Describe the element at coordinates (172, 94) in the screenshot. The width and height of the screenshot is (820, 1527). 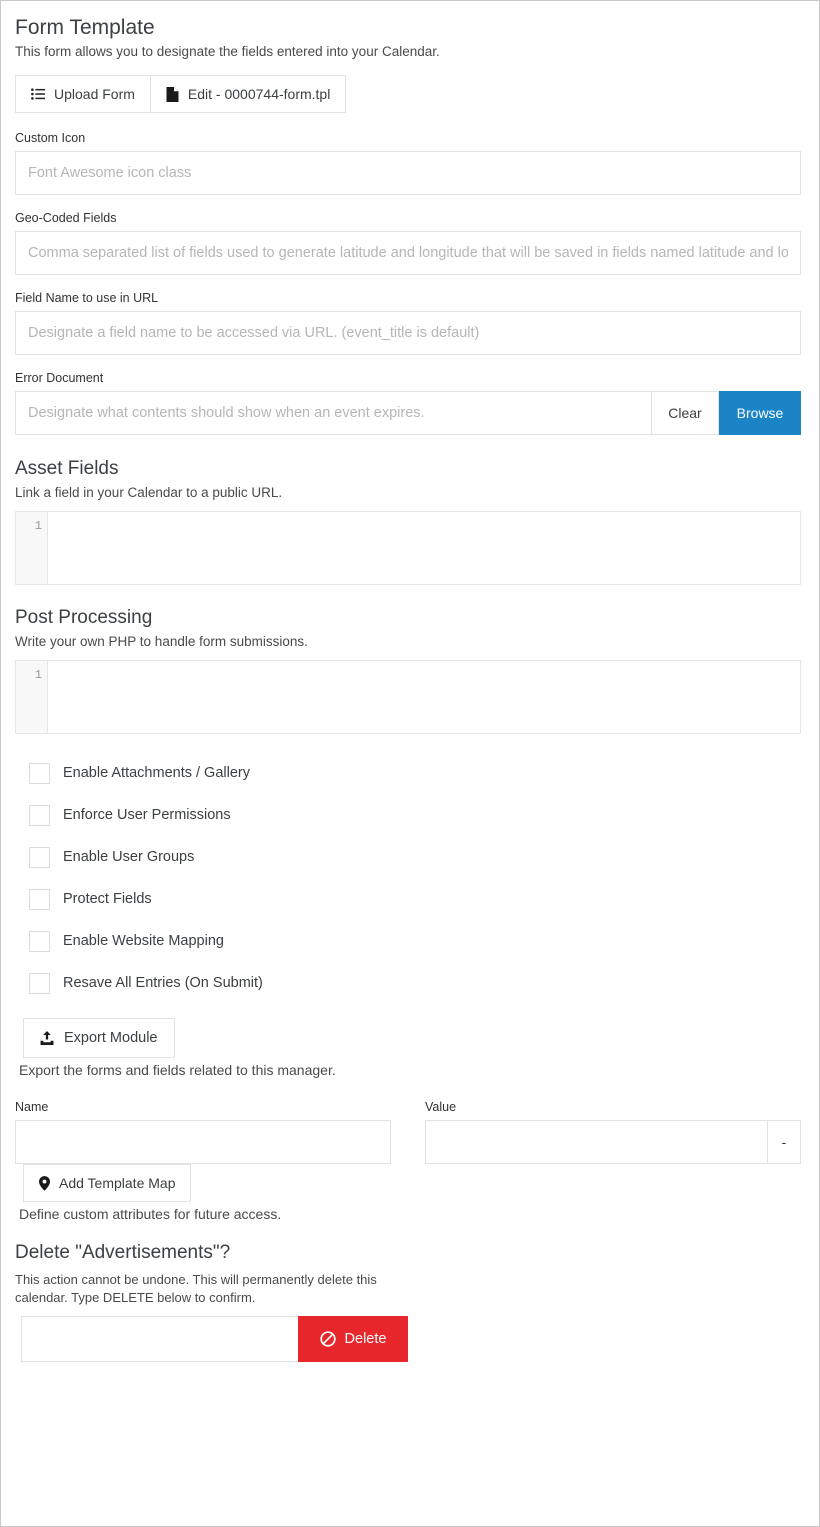
I see `file-icon` at that location.